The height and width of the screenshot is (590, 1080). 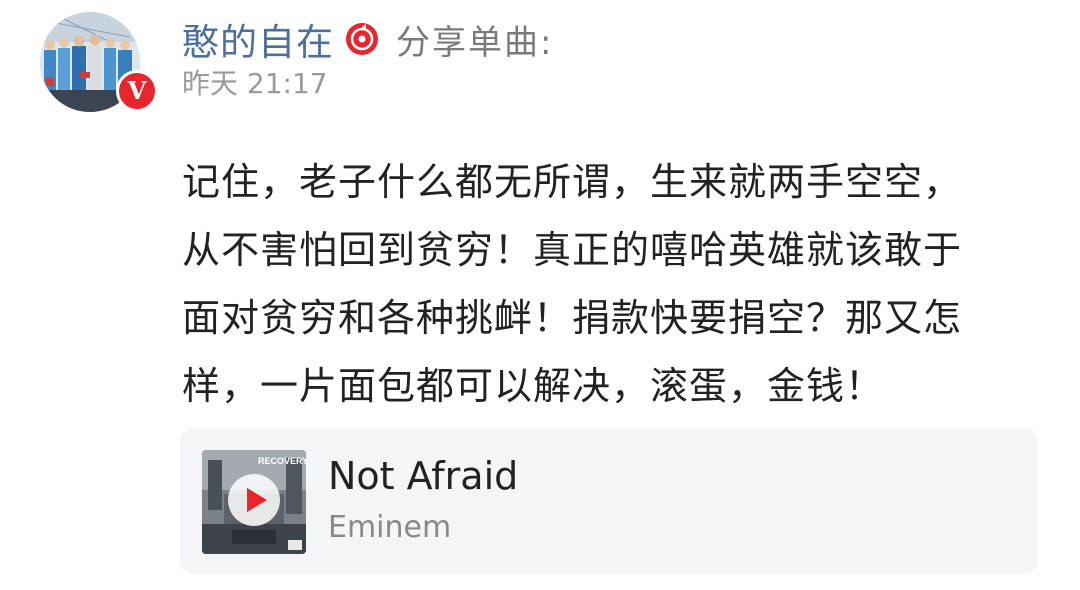 I want to click on album-cover-title: RECOVERY, so click(x=282, y=461).